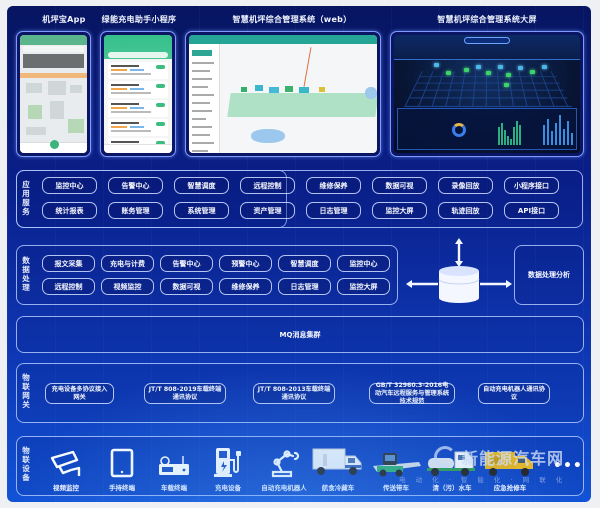 The width and height of the screenshot is (600, 508). What do you see at coordinates (139, 19) in the screenshot?
I see `screen-title-miniprogram: 绿能充电助手小程序` at bounding box center [139, 19].